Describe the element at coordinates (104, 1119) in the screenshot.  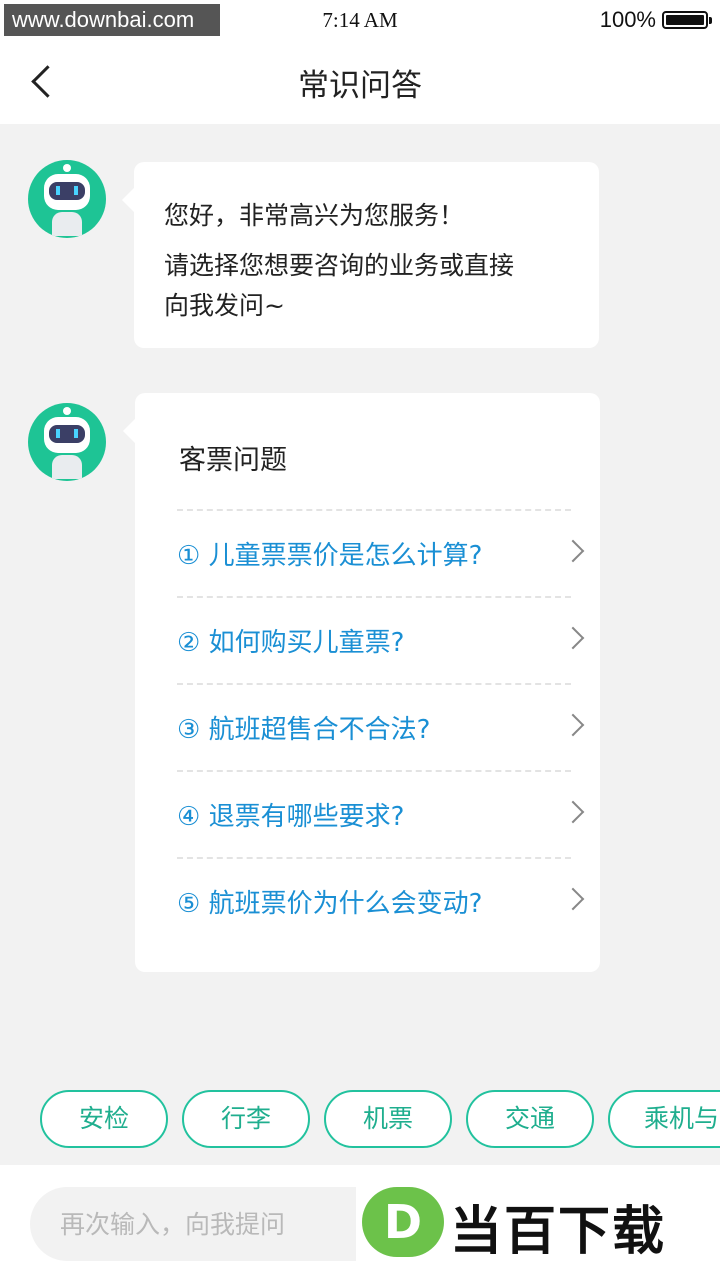
I see `tag-chip-security: 安检` at that location.